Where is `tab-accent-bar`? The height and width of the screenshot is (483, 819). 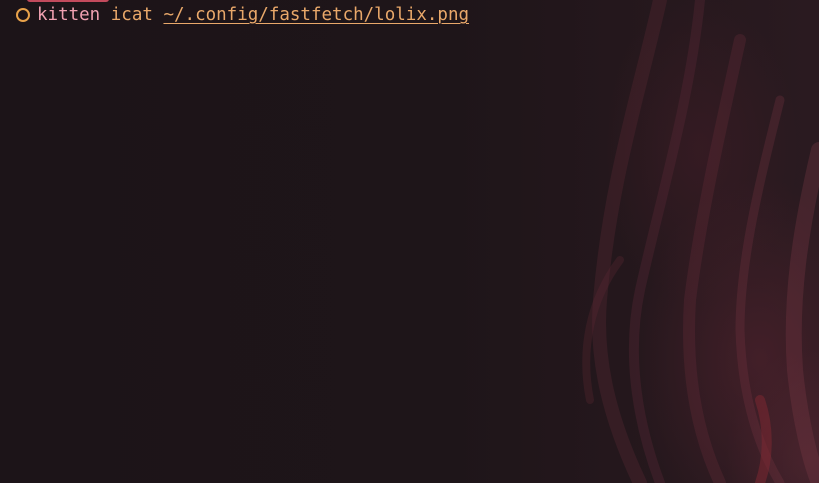
tab-accent-bar is located at coordinates (68, 1).